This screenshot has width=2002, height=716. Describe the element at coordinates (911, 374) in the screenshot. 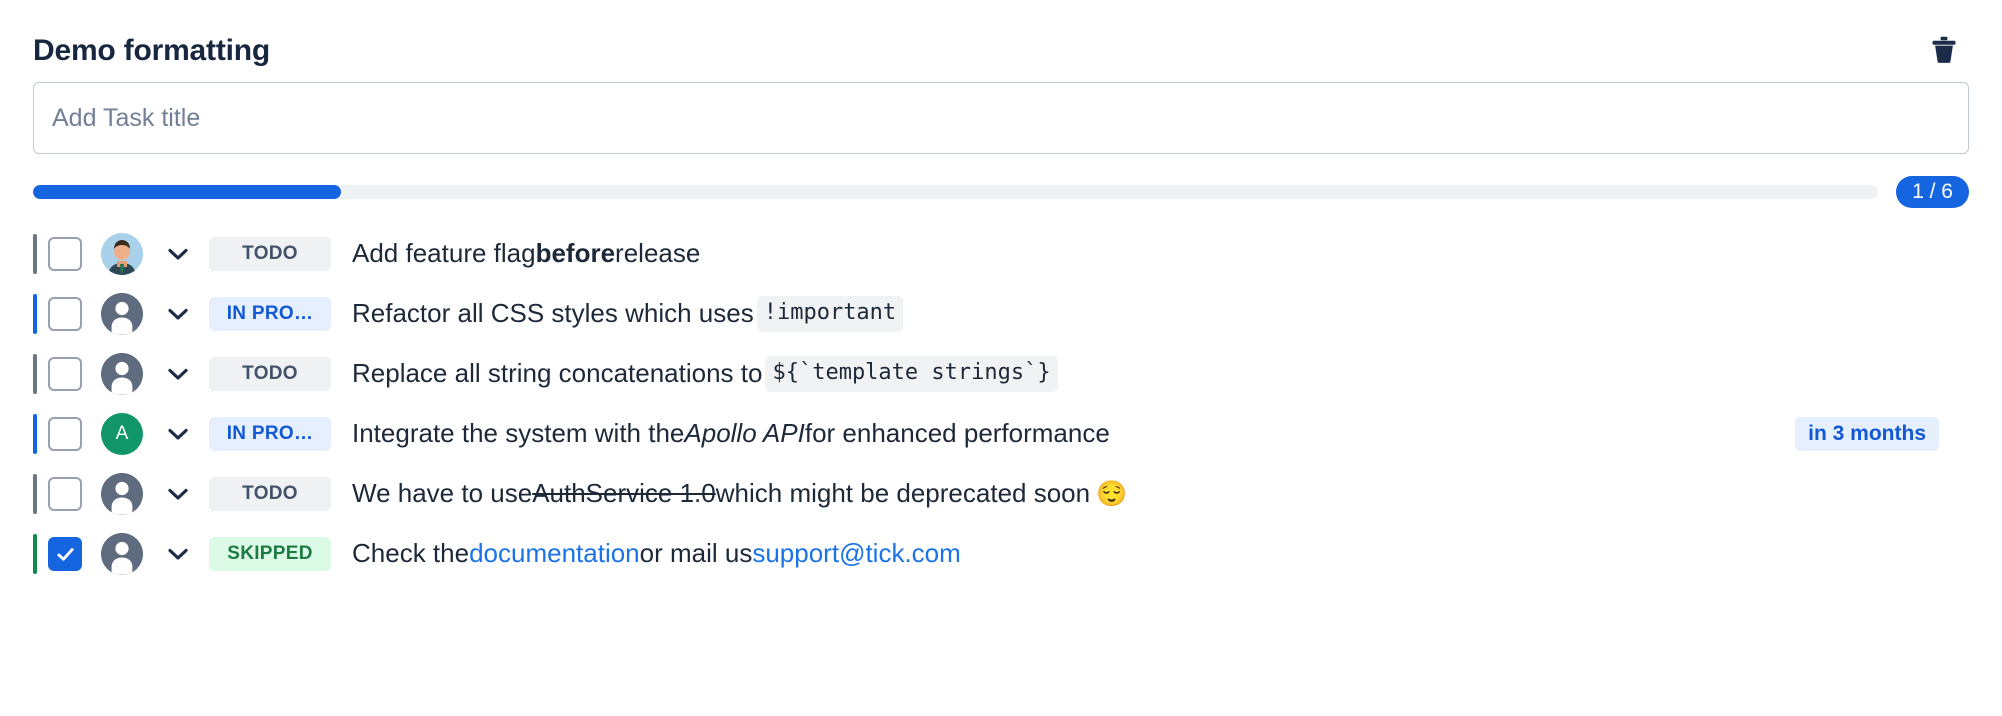

I see `task-inline-code: ${`template strings`}` at that location.